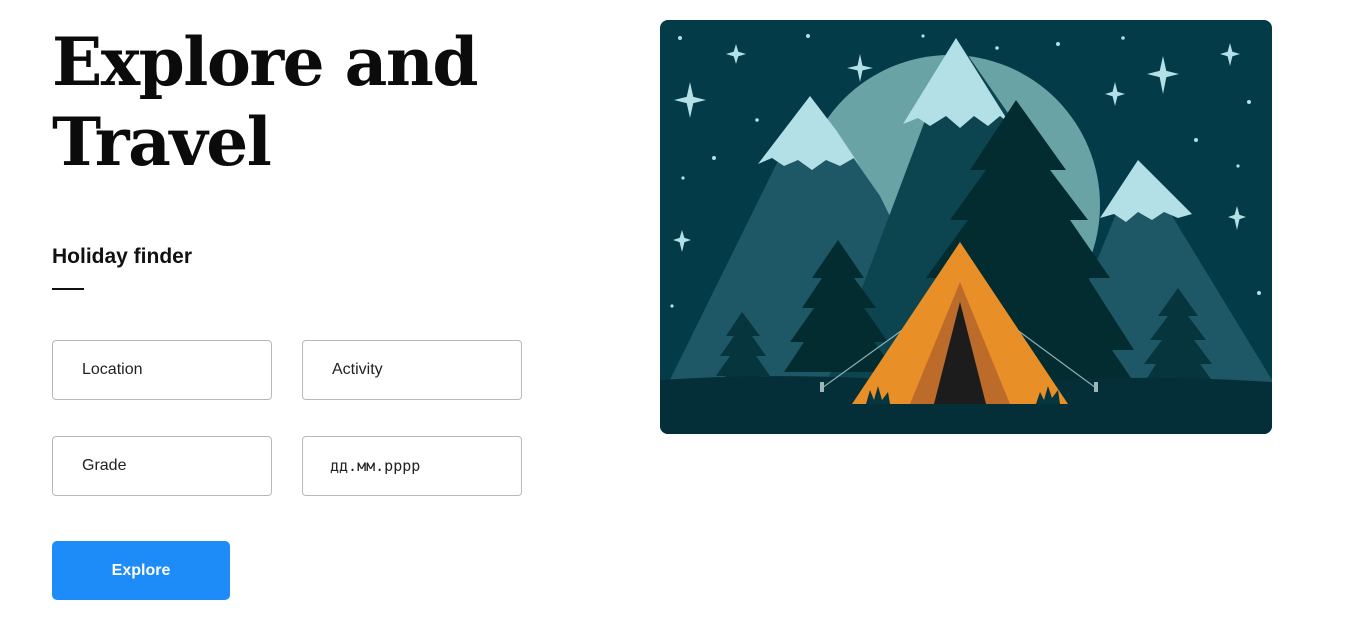 The image size is (1353, 620). I want to click on page-title-line-2: Travel, so click(162, 142).